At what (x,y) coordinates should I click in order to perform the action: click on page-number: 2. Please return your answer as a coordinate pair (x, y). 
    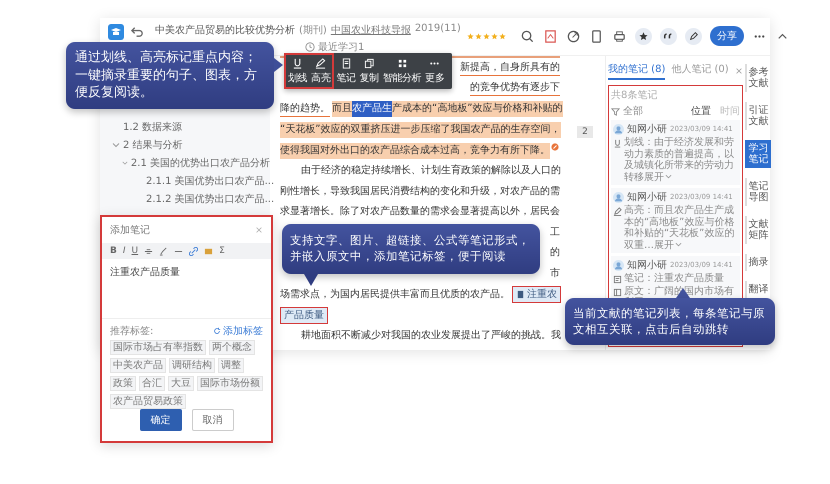
    Looking at the image, I should click on (585, 132).